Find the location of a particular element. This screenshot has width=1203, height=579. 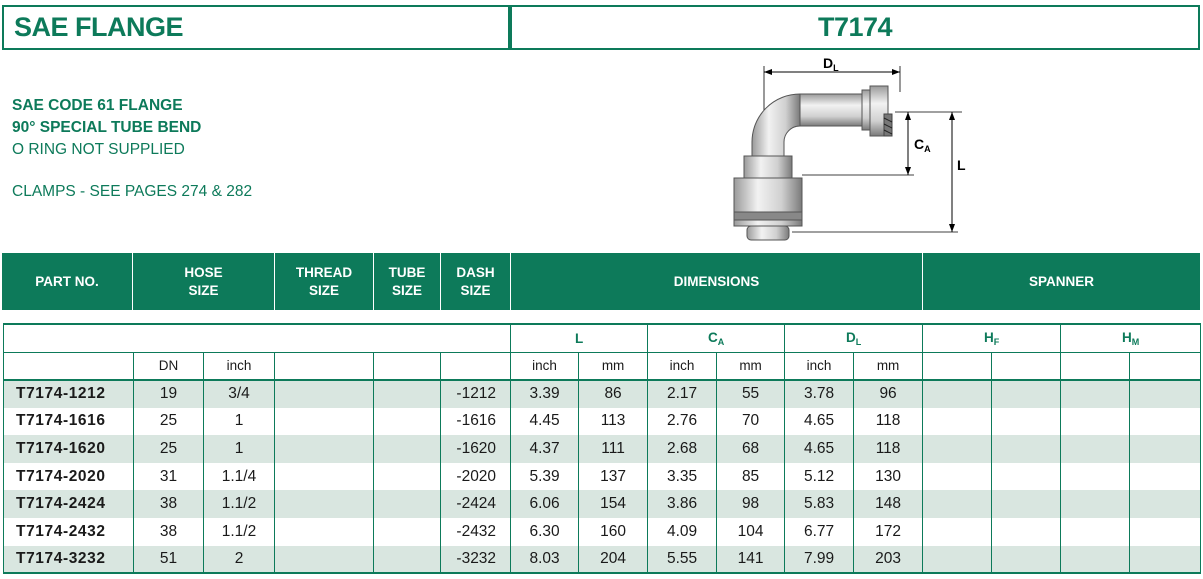

page-title: SAE FLANGE is located at coordinates (256, 27).